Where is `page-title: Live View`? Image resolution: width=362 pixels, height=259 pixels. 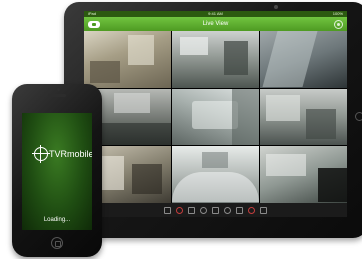 page-title: Live View is located at coordinates (215, 24).